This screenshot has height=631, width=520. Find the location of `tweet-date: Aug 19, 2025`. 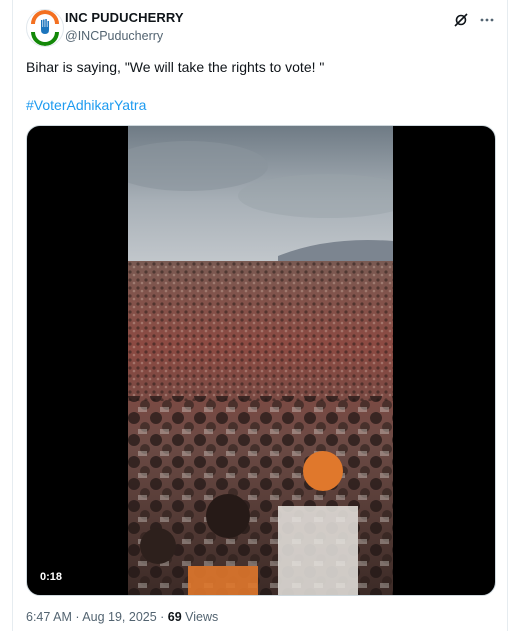

tweet-date: Aug 19, 2025 is located at coordinates (119, 617).